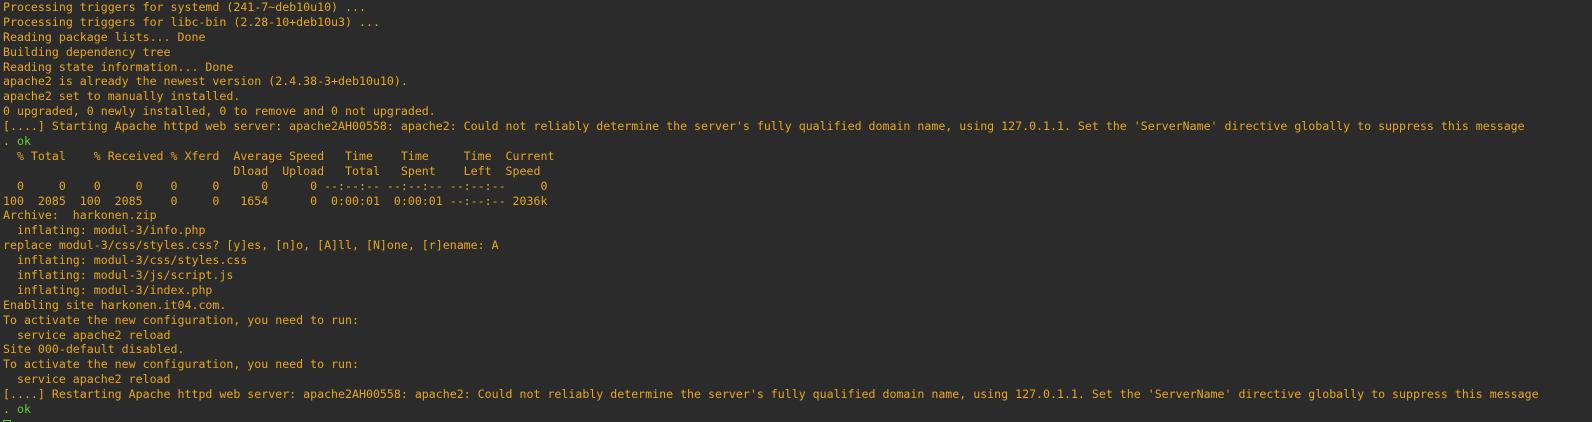 This screenshot has width=1592, height=422. What do you see at coordinates (118, 66) in the screenshot?
I see `terminal-text: Reading state information... Done` at bounding box center [118, 66].